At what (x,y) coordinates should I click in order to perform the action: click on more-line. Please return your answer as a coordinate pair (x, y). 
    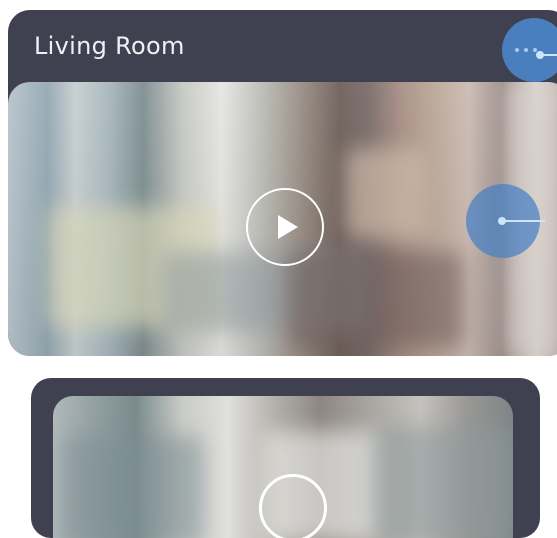
    Looking at the image, I should click on (550, 55).